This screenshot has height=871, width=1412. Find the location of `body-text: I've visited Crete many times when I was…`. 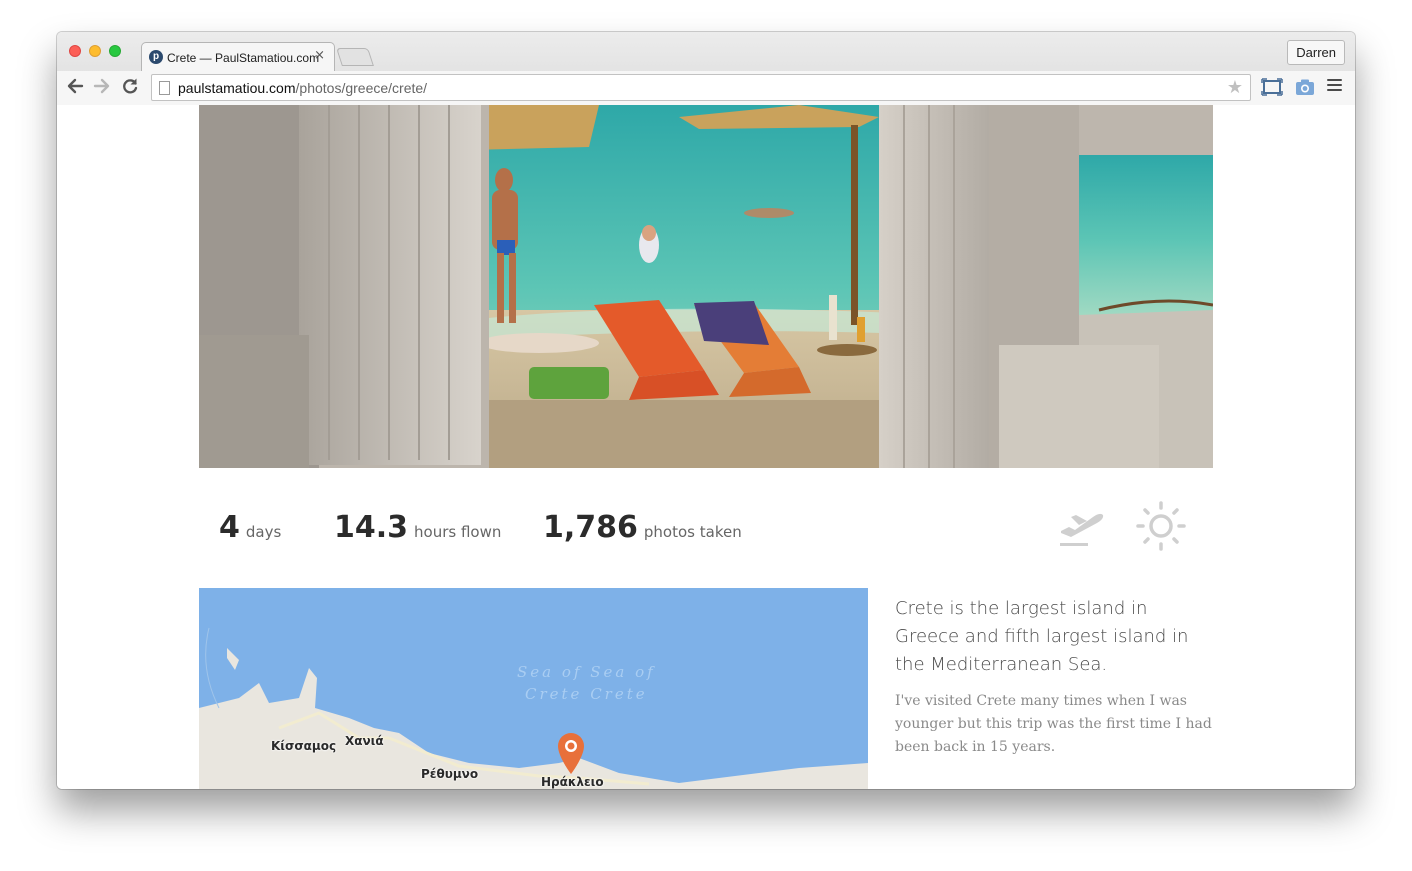

body-text: I've visited Crete many times when I was… is located at coordinates (1053, 724).